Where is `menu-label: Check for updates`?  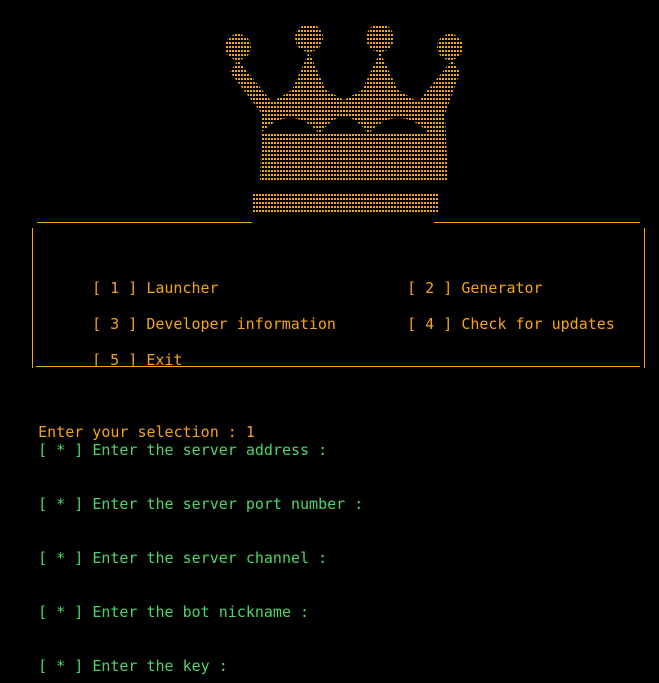 menu-label: Check for updates is located at coordinates (538, 324).